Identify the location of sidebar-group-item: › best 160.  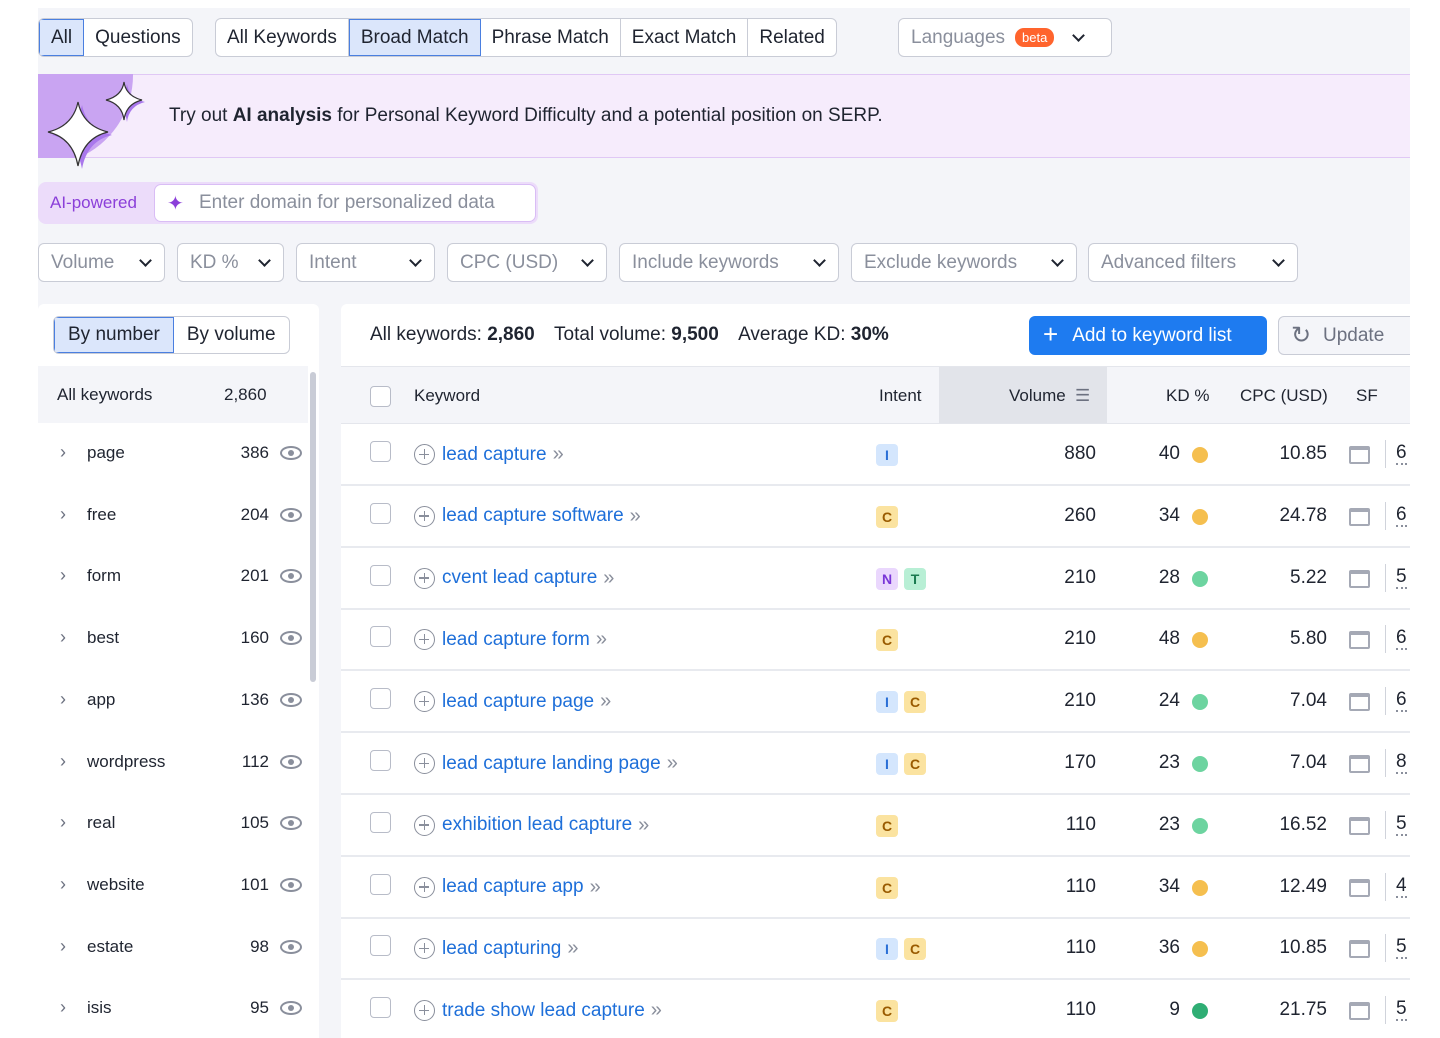
(173, 639).